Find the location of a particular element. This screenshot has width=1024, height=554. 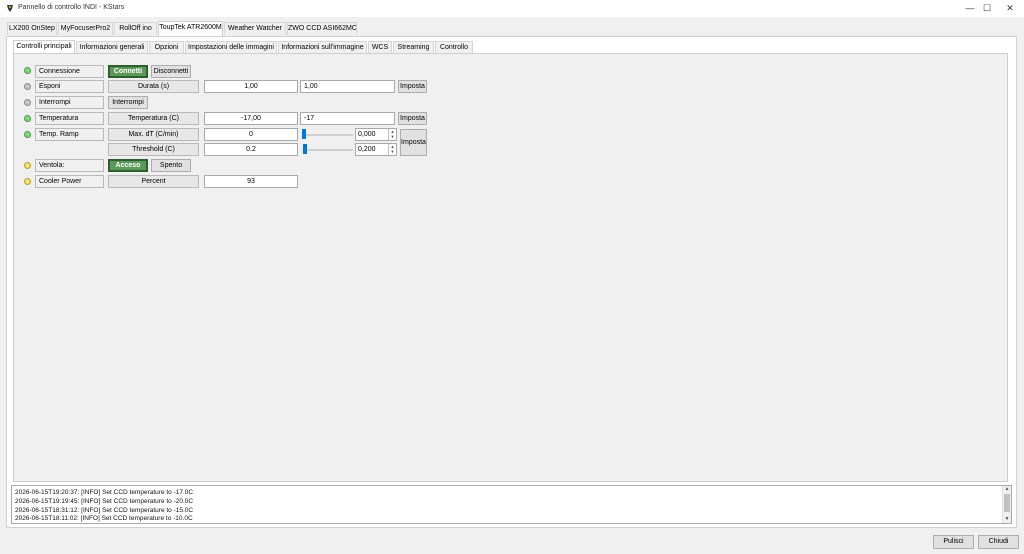

threshold-spinbox: 0,200 ▲ ▼ is located at coordinates (376, 149).